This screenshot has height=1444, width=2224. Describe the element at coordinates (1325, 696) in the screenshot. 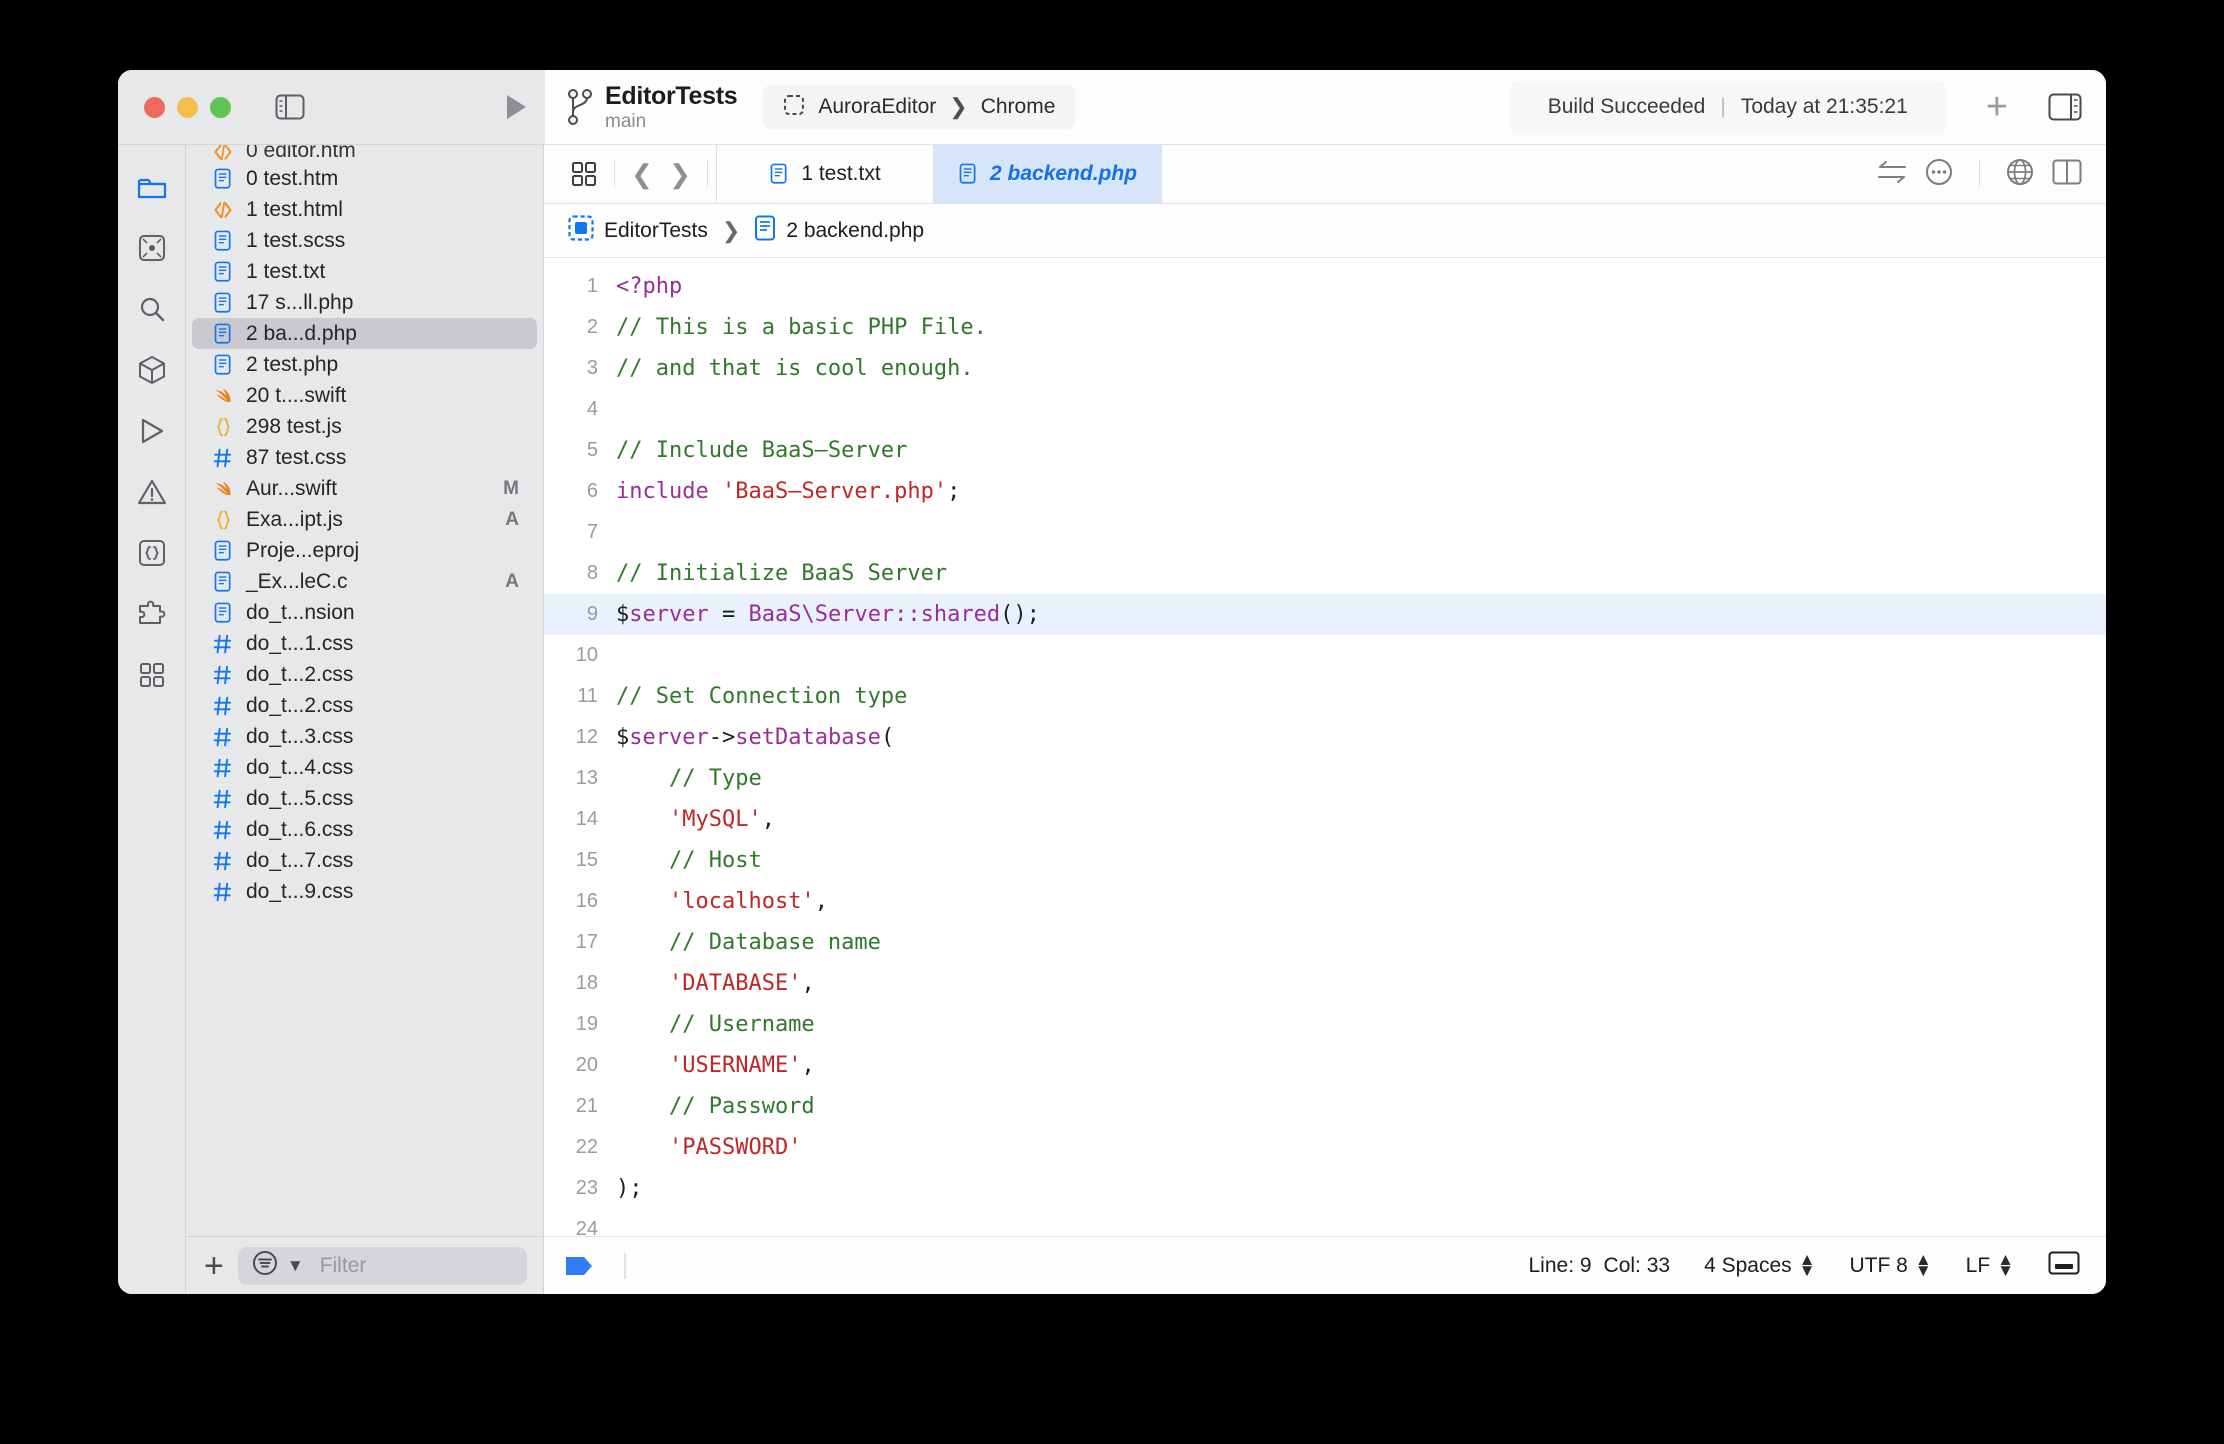

I see `code-line: 11 // Set Connection type` at that location.